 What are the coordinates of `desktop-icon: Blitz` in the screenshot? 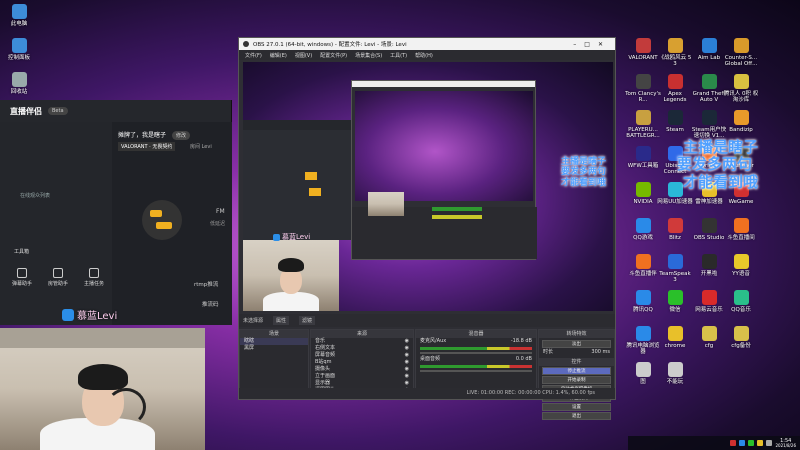 It's located at (675, 229).